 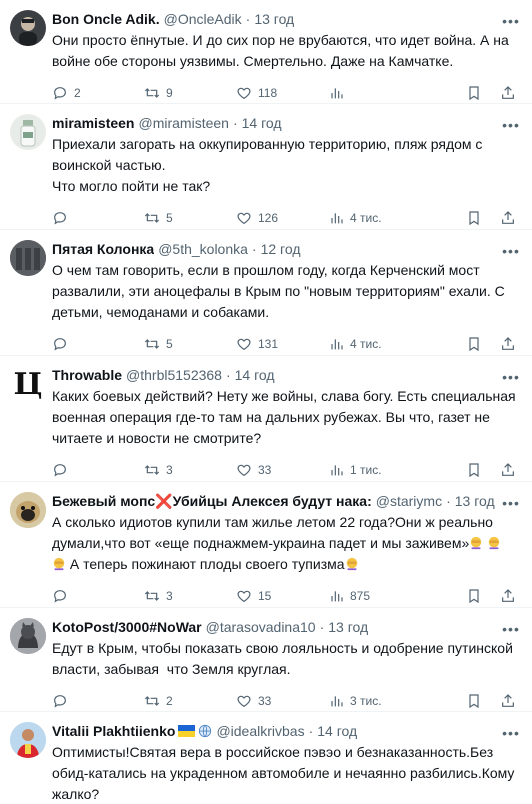 What do you see at coordinates (282, 344) in the screenshot?
I see `like-button: 131` at bounding box center [282, 344].